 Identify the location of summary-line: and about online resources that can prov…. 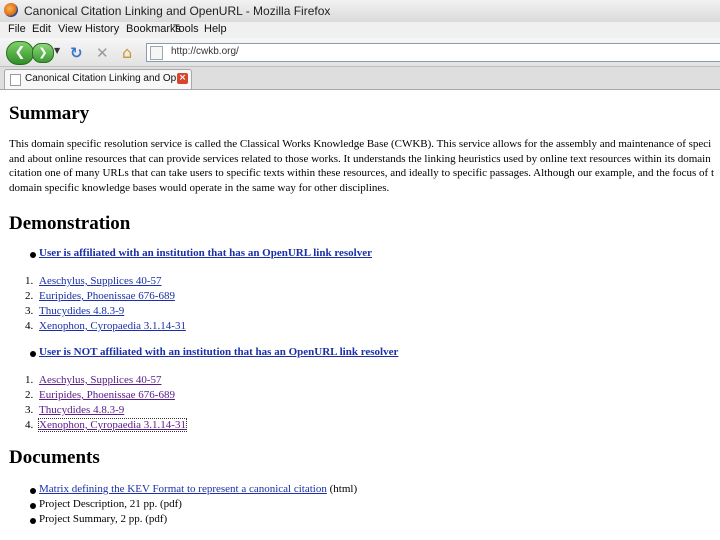
(360, 158).